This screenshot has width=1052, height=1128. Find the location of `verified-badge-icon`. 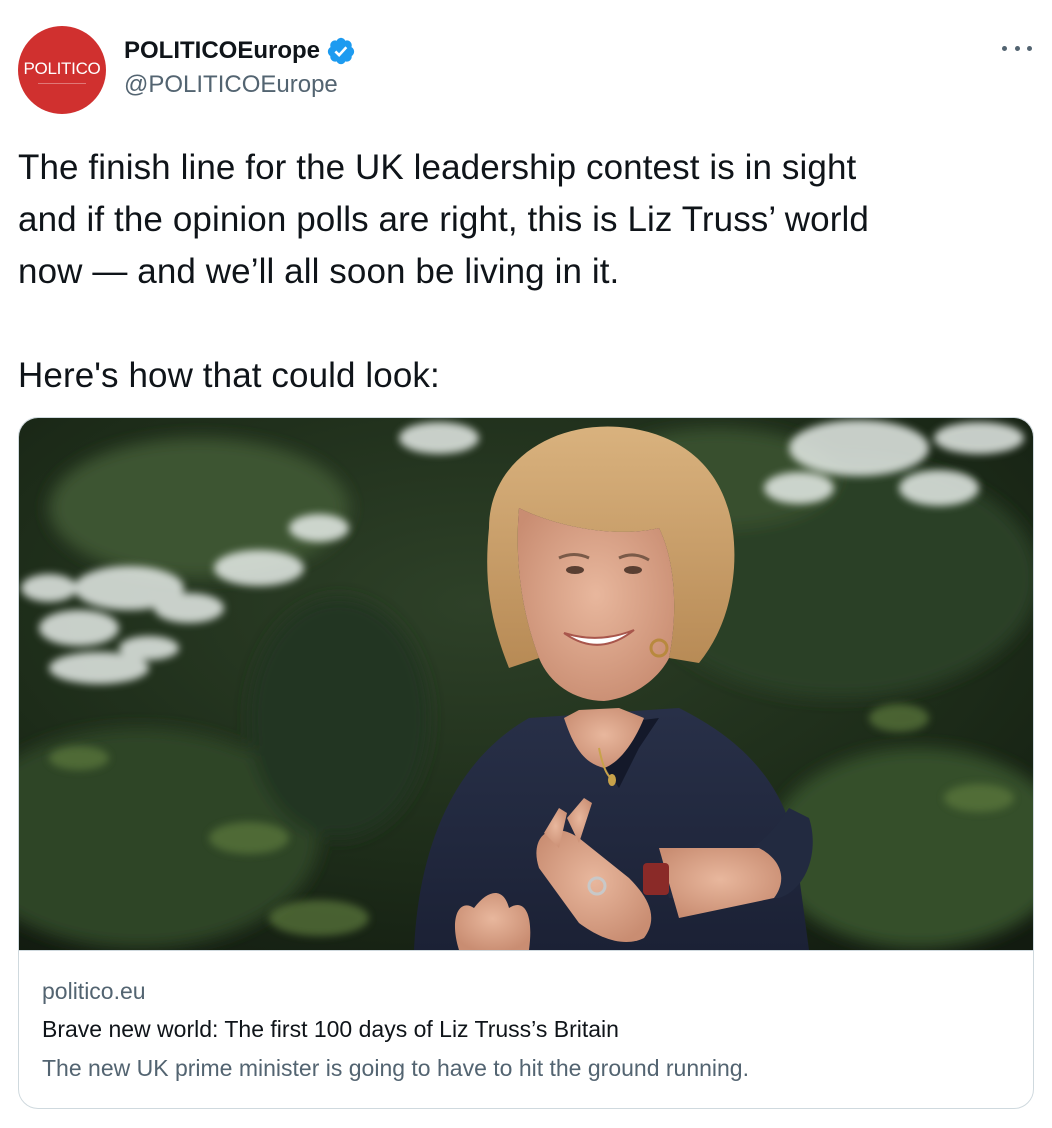

verified-badge-icon is located at coordinates (341, 51).